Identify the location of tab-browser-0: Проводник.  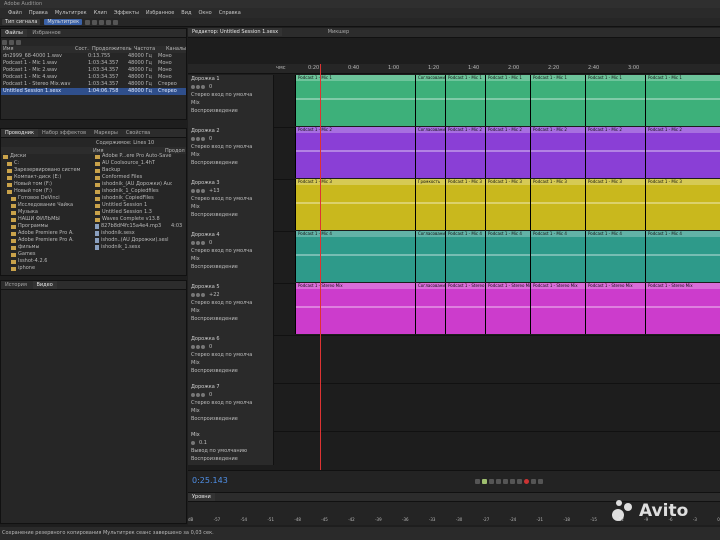
(19, 133).